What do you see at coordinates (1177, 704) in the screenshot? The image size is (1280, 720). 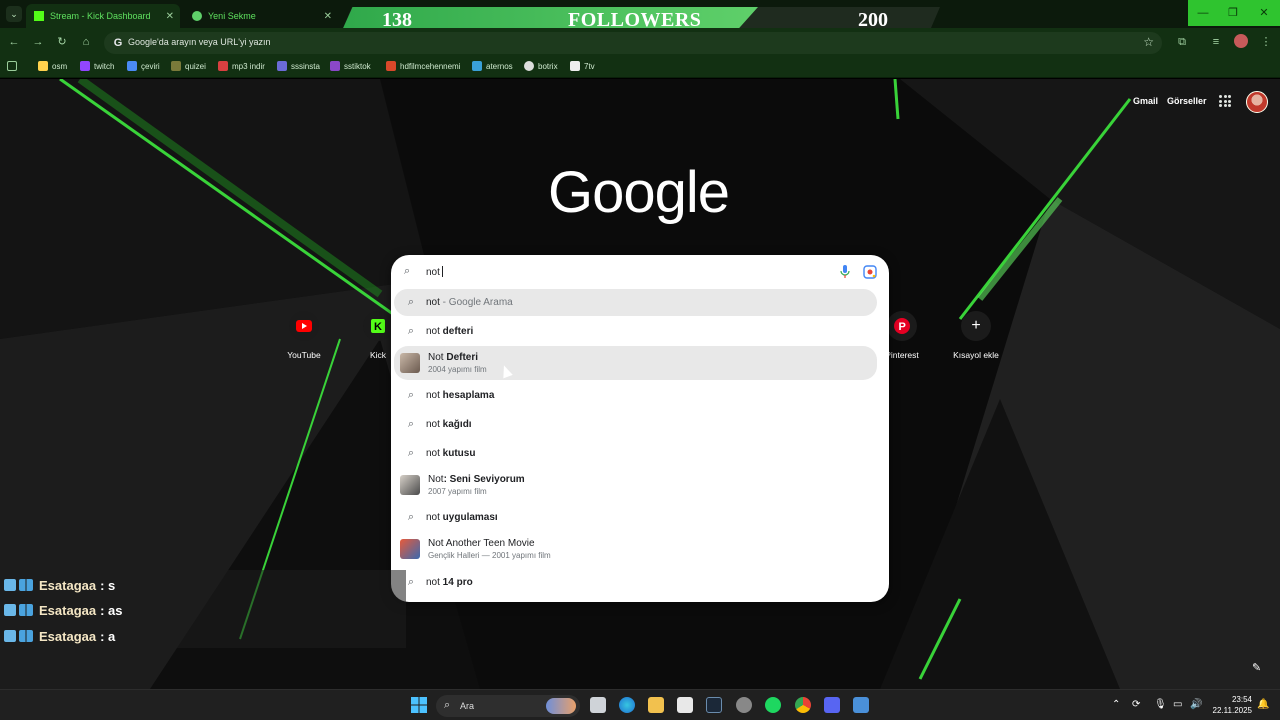 I see `network-icon: ▭` at bounding box center [1177, 704].